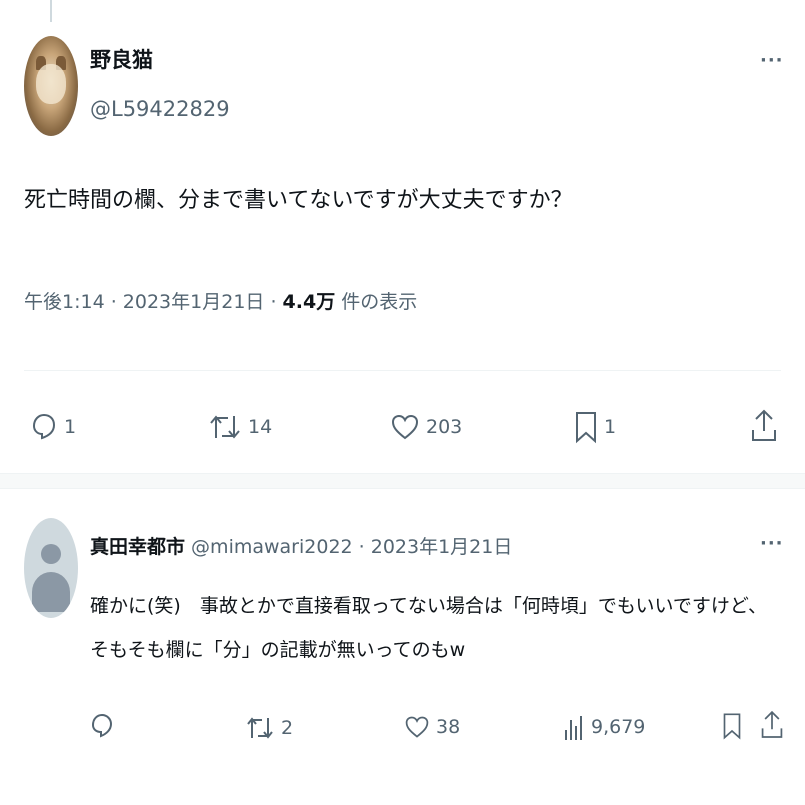  I want to click on section-separator, so click(402, 481).